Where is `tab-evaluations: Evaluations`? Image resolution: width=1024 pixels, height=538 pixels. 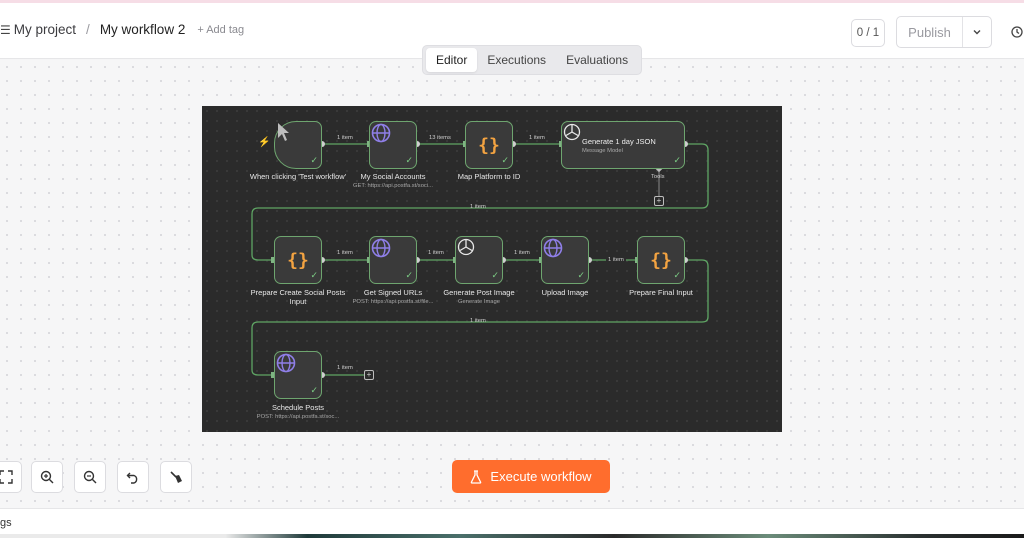
tab-evaluations: Evaluations is located at coordinates (597, 60).